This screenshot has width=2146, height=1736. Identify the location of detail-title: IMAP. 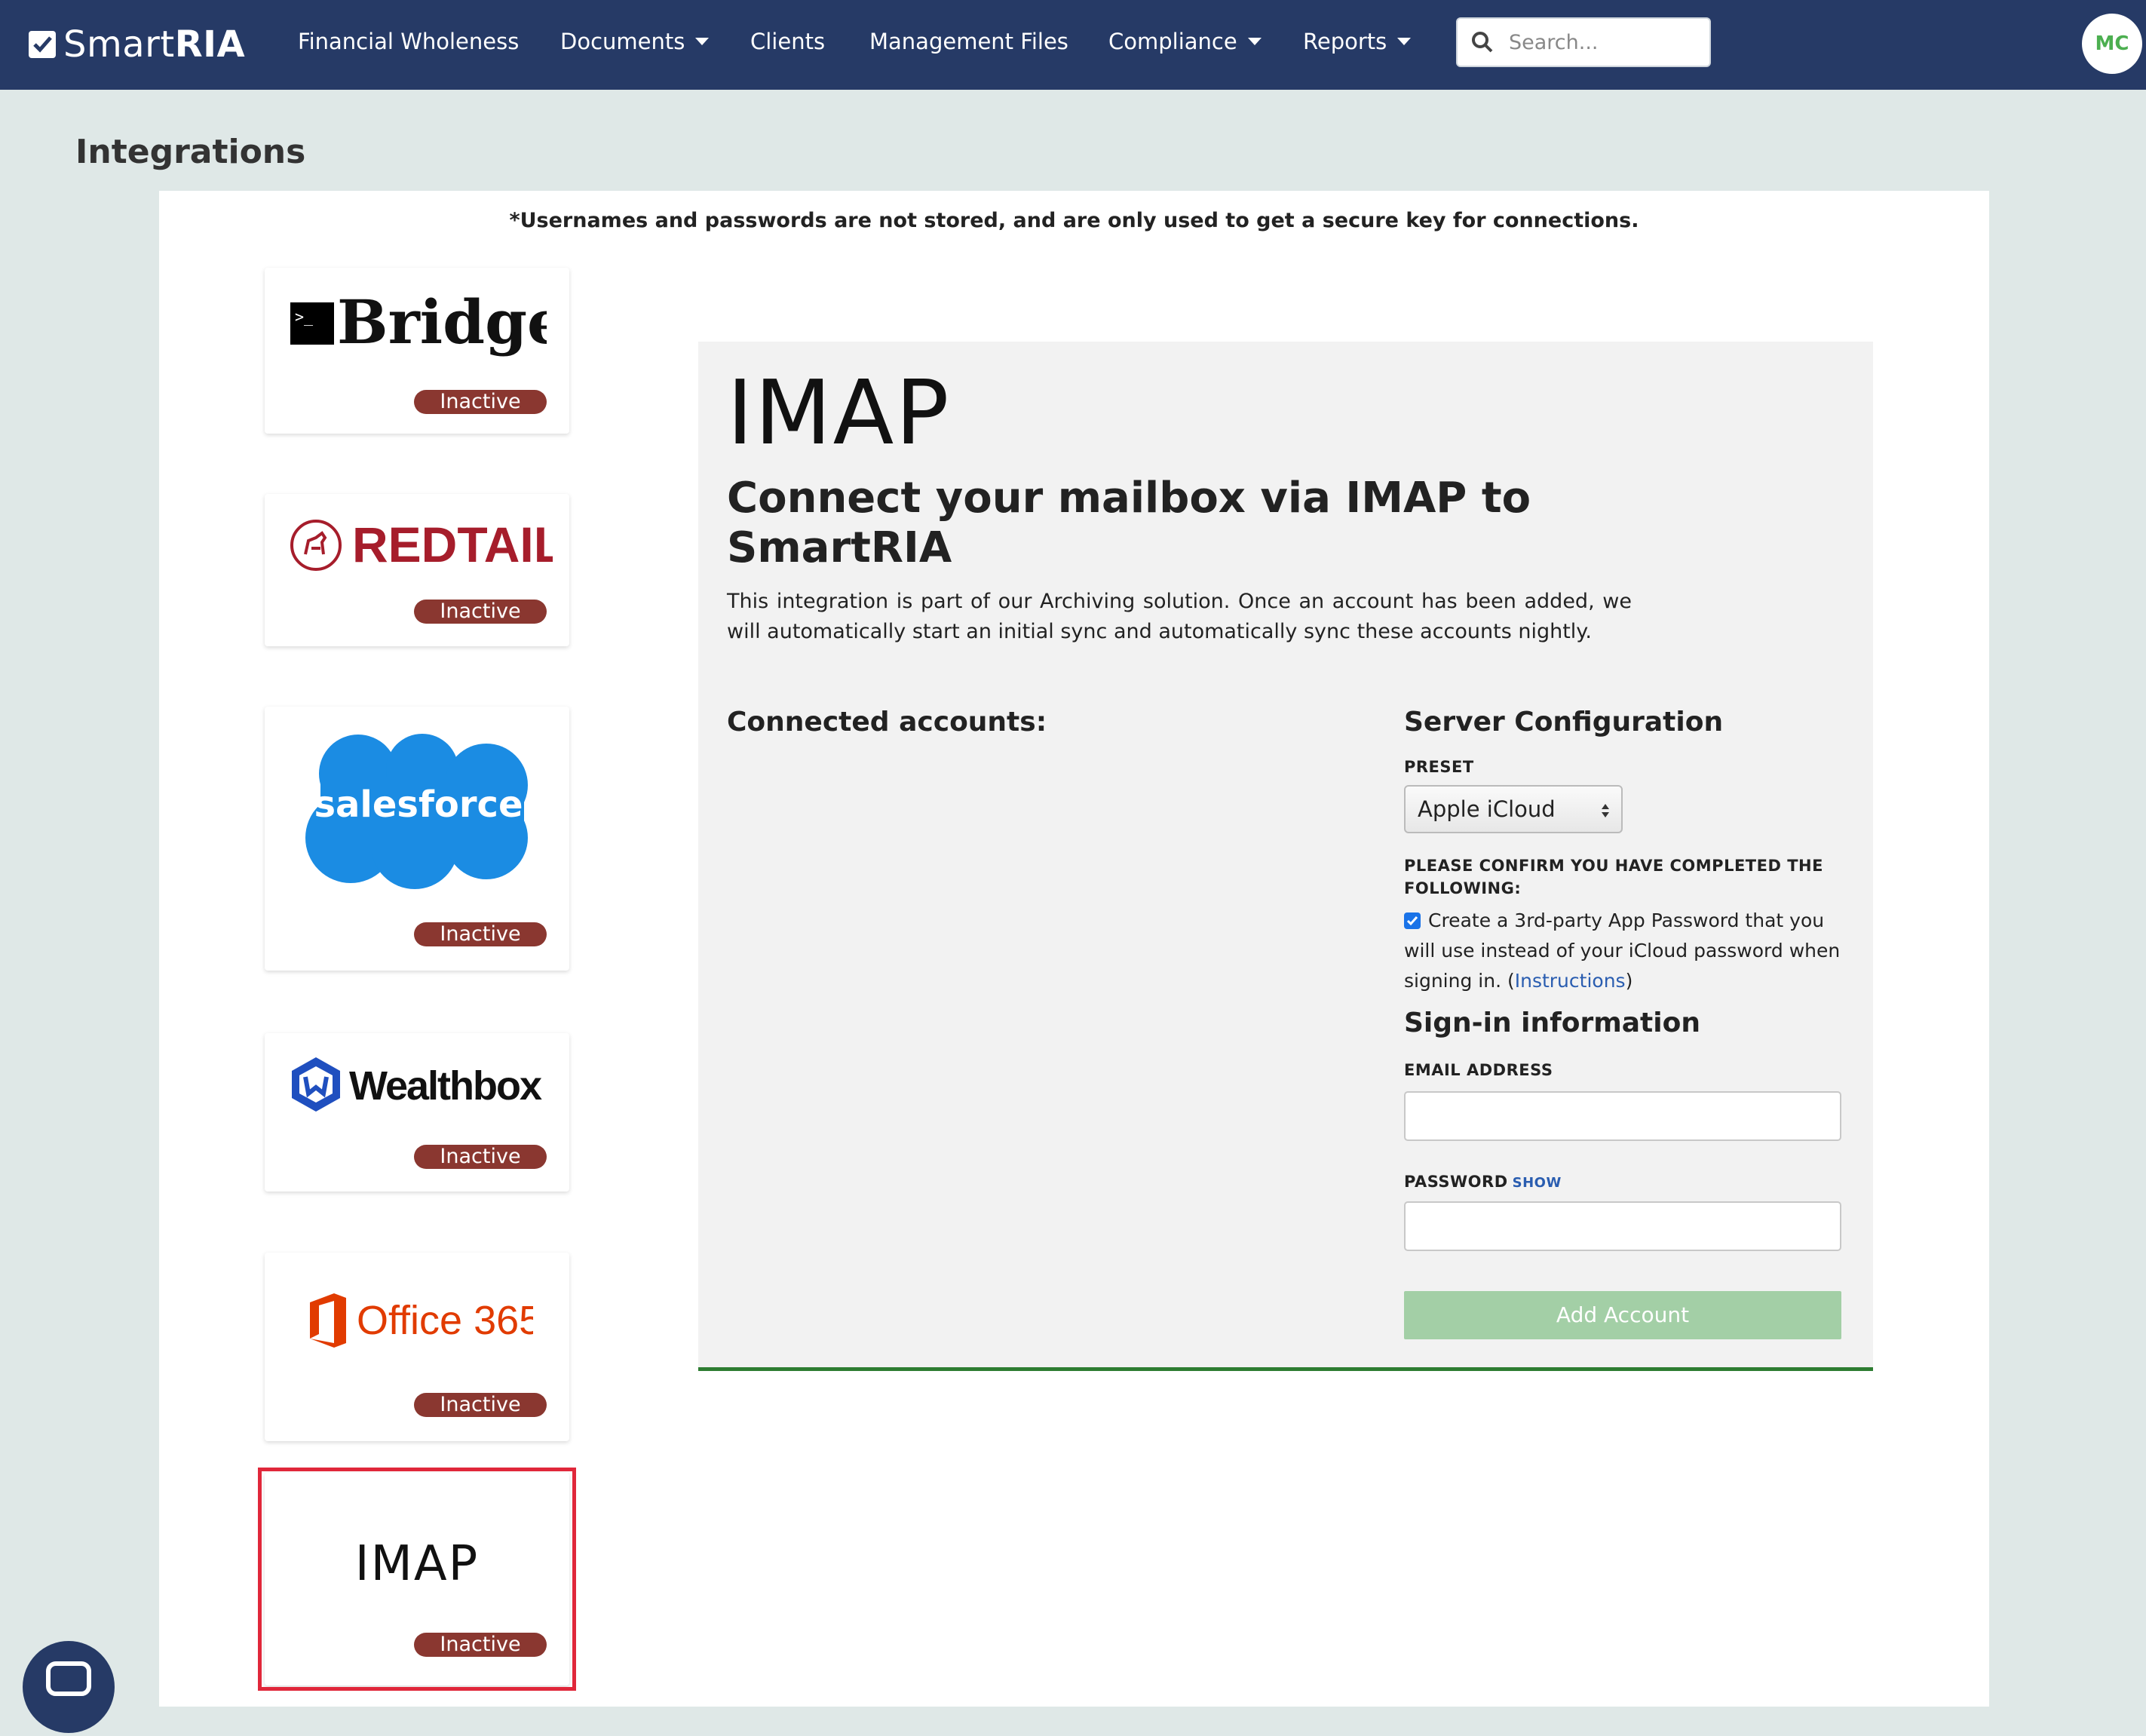
(839, 413).